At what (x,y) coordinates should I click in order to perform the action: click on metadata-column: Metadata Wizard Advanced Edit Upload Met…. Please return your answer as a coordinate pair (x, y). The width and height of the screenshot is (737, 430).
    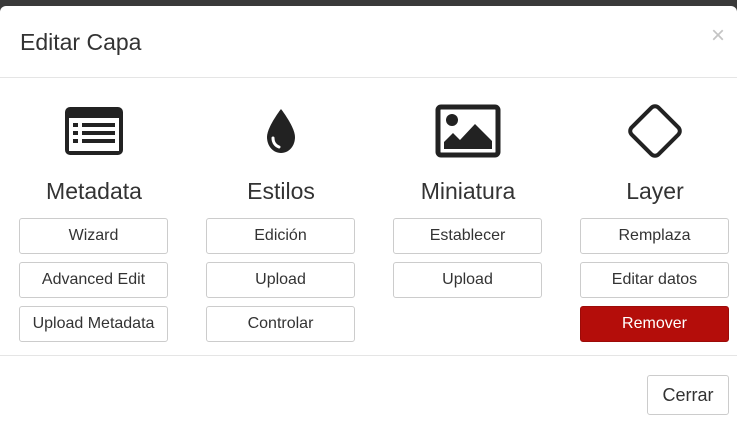
    Looking at the image, I should click on (94, 220).